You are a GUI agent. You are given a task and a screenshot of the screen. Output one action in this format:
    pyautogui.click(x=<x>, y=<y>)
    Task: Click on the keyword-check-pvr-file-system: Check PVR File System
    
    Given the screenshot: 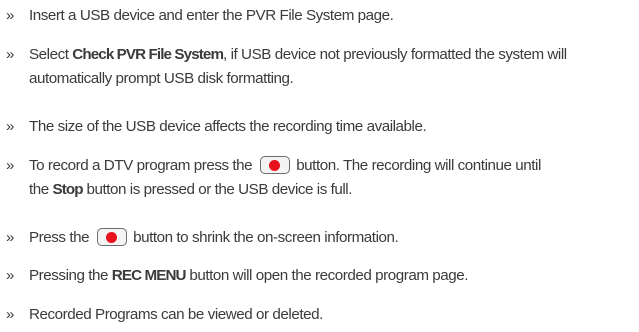 What is the action you would take?
    pyautogui.click(x=148, y=54)
    